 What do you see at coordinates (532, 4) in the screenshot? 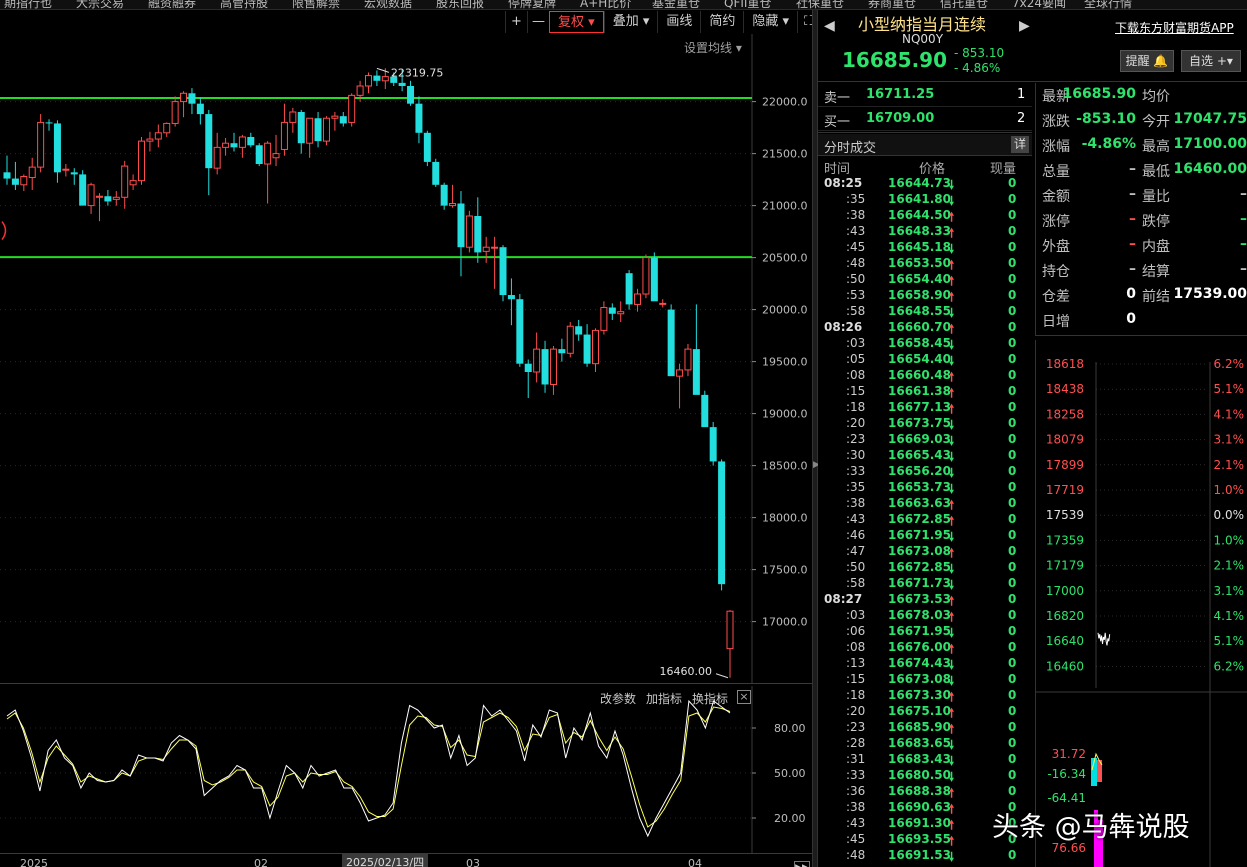
I see `top-menu-item: 停牌复牌` at bounding box center [532, 4].